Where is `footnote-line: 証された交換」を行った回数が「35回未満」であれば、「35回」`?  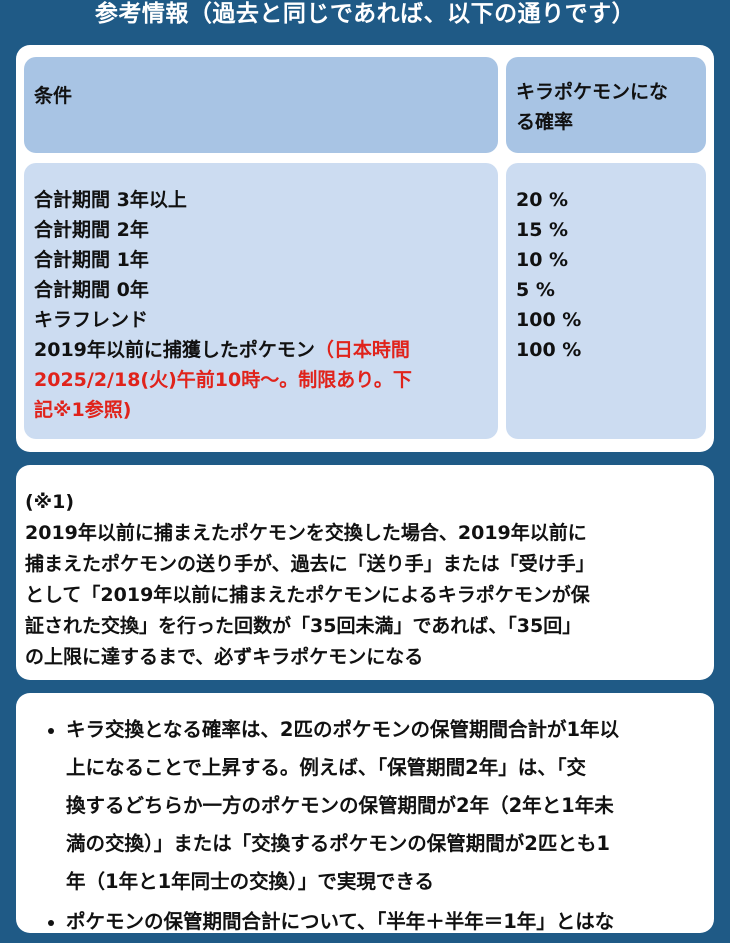 footnote-line: 証された交換」を行った回数が「35回未満」であれば、「35回」 is located at coordinates (303, 626).